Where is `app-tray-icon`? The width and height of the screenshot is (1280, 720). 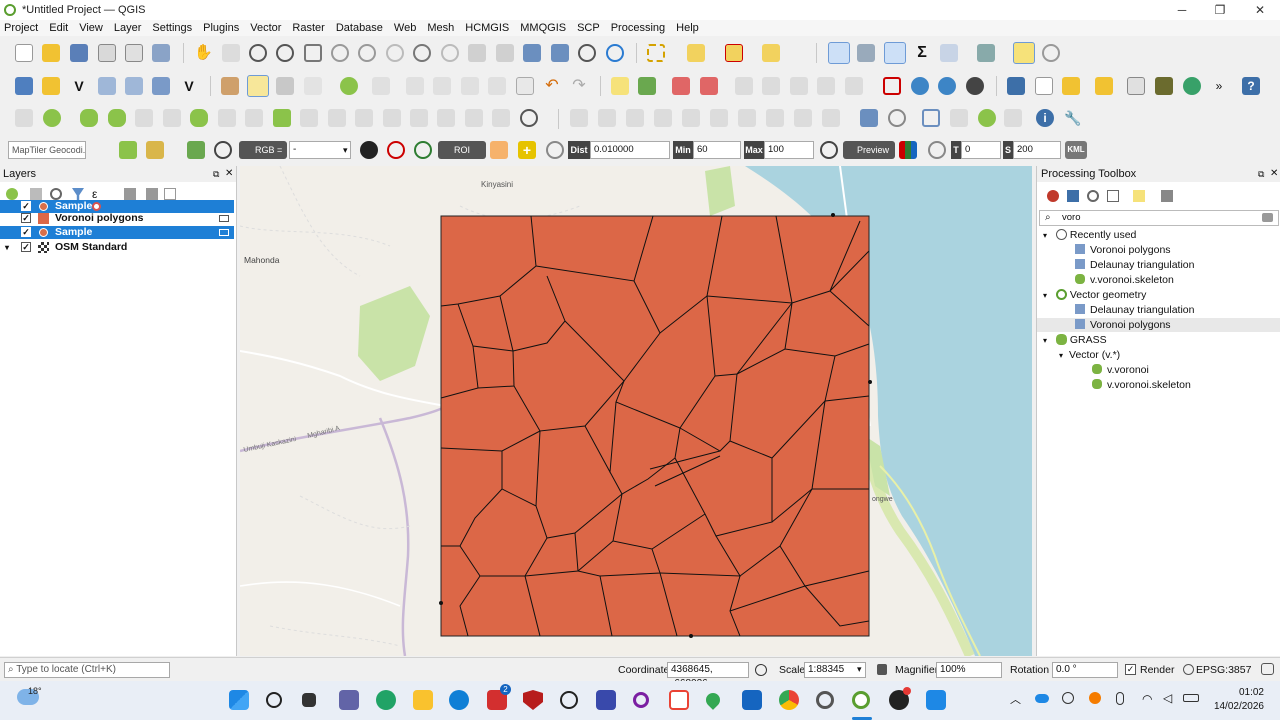
app-tray-icon is located at coordinates (1095, 698).